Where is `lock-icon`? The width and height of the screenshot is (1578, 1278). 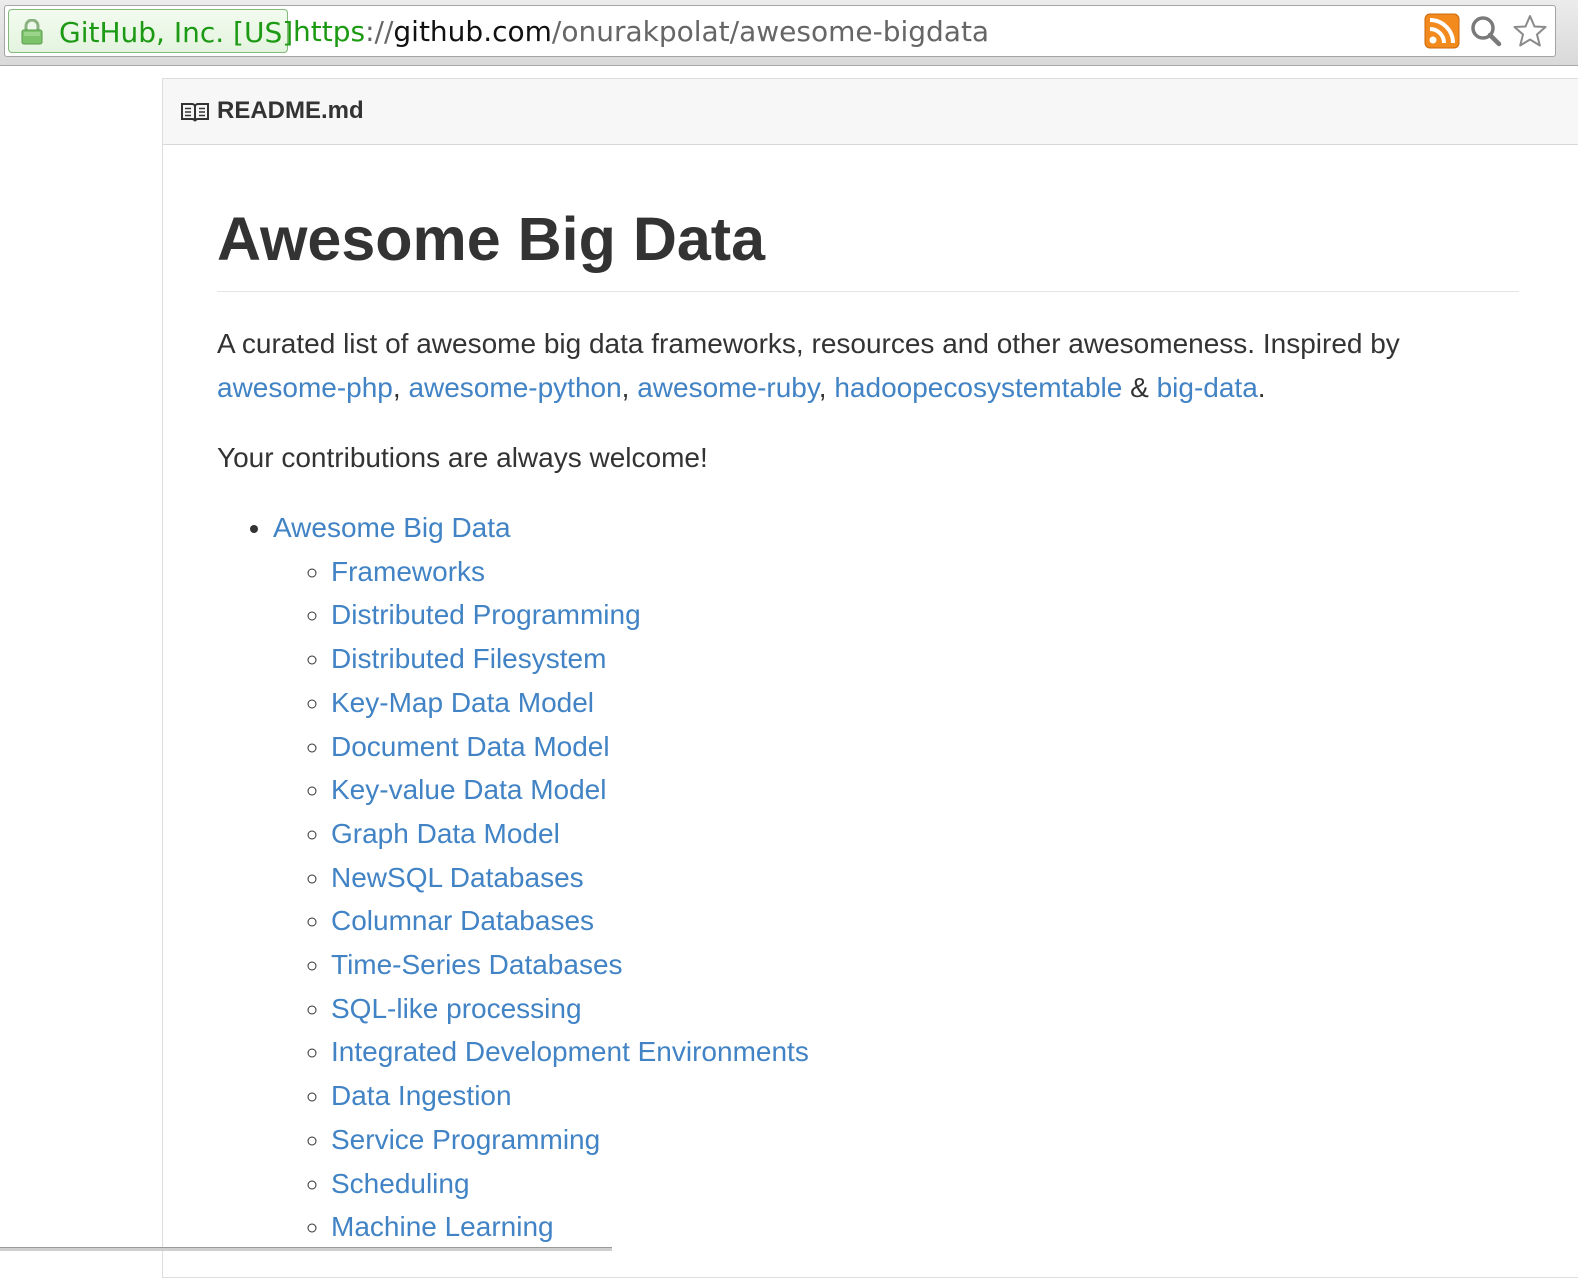
lock-icon is located at coordinates (32, 32).